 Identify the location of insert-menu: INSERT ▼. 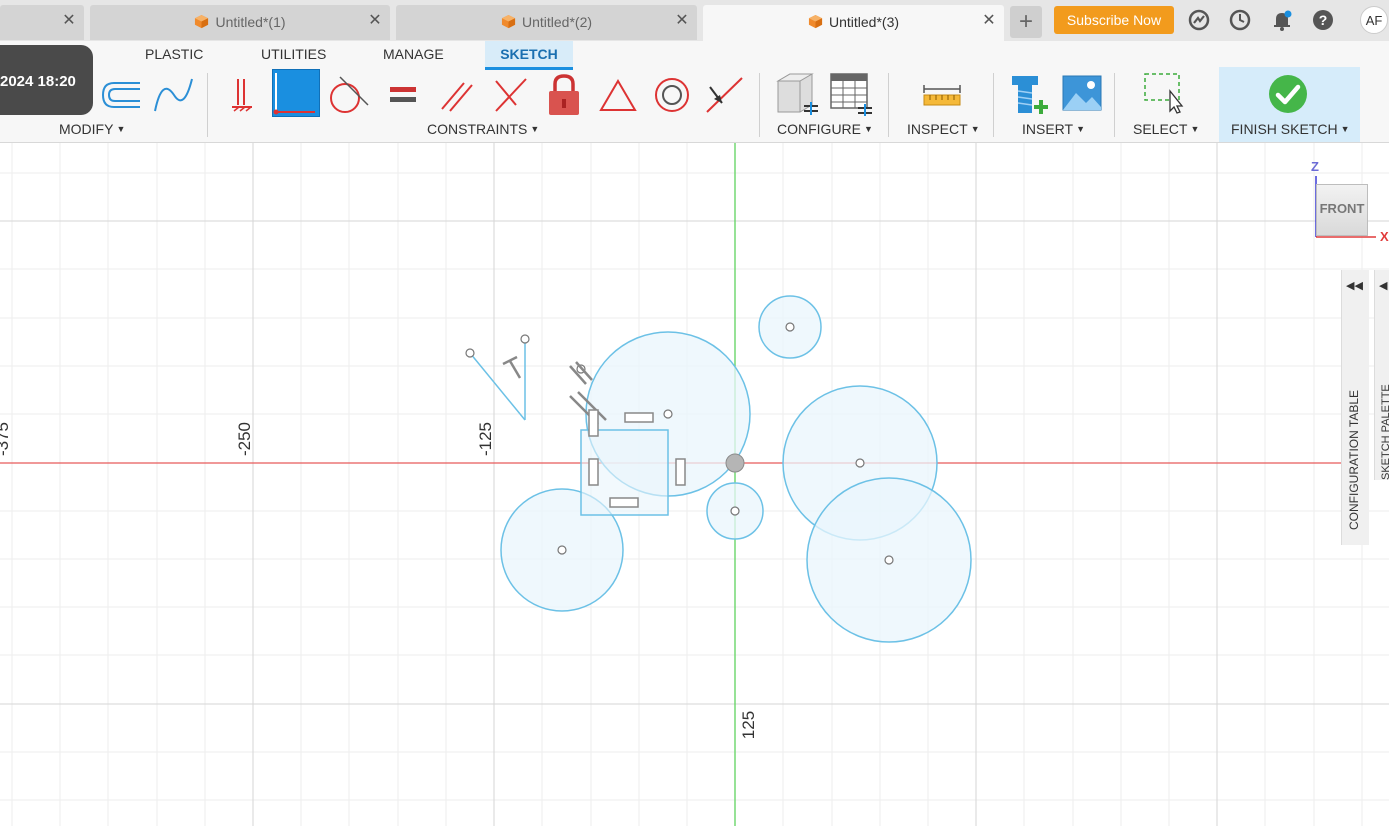
(1053, 129).